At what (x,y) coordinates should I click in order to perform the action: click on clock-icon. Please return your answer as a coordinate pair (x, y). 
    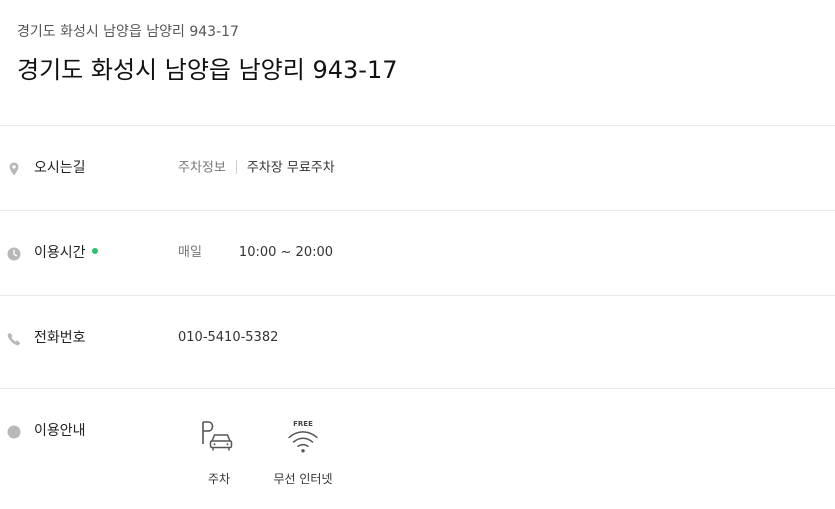
    Looking at the image, I should click on (14, 253).